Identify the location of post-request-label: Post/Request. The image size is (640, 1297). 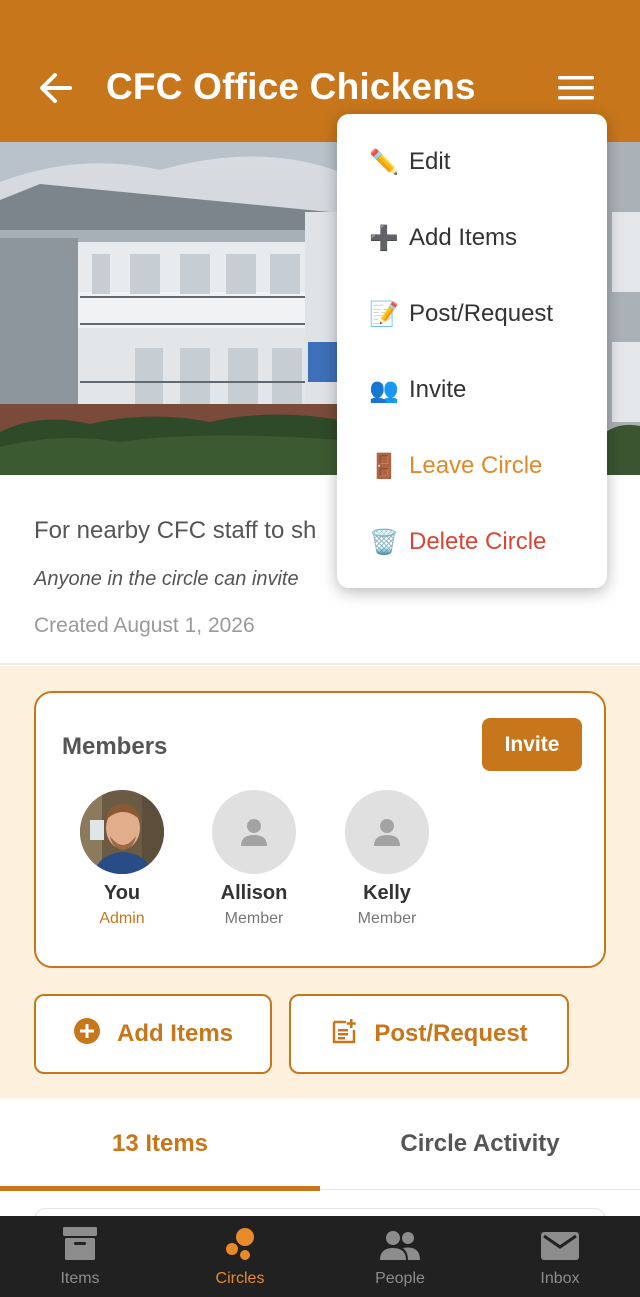
(451, 1033).